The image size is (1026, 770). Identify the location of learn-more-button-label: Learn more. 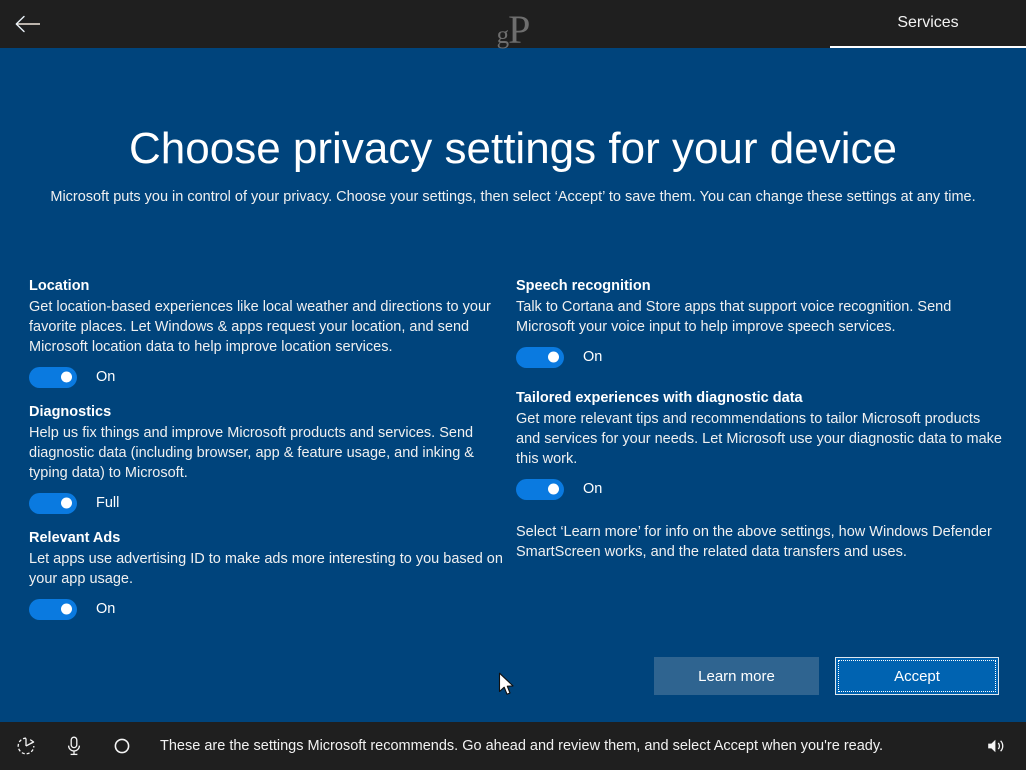
(736, 676).